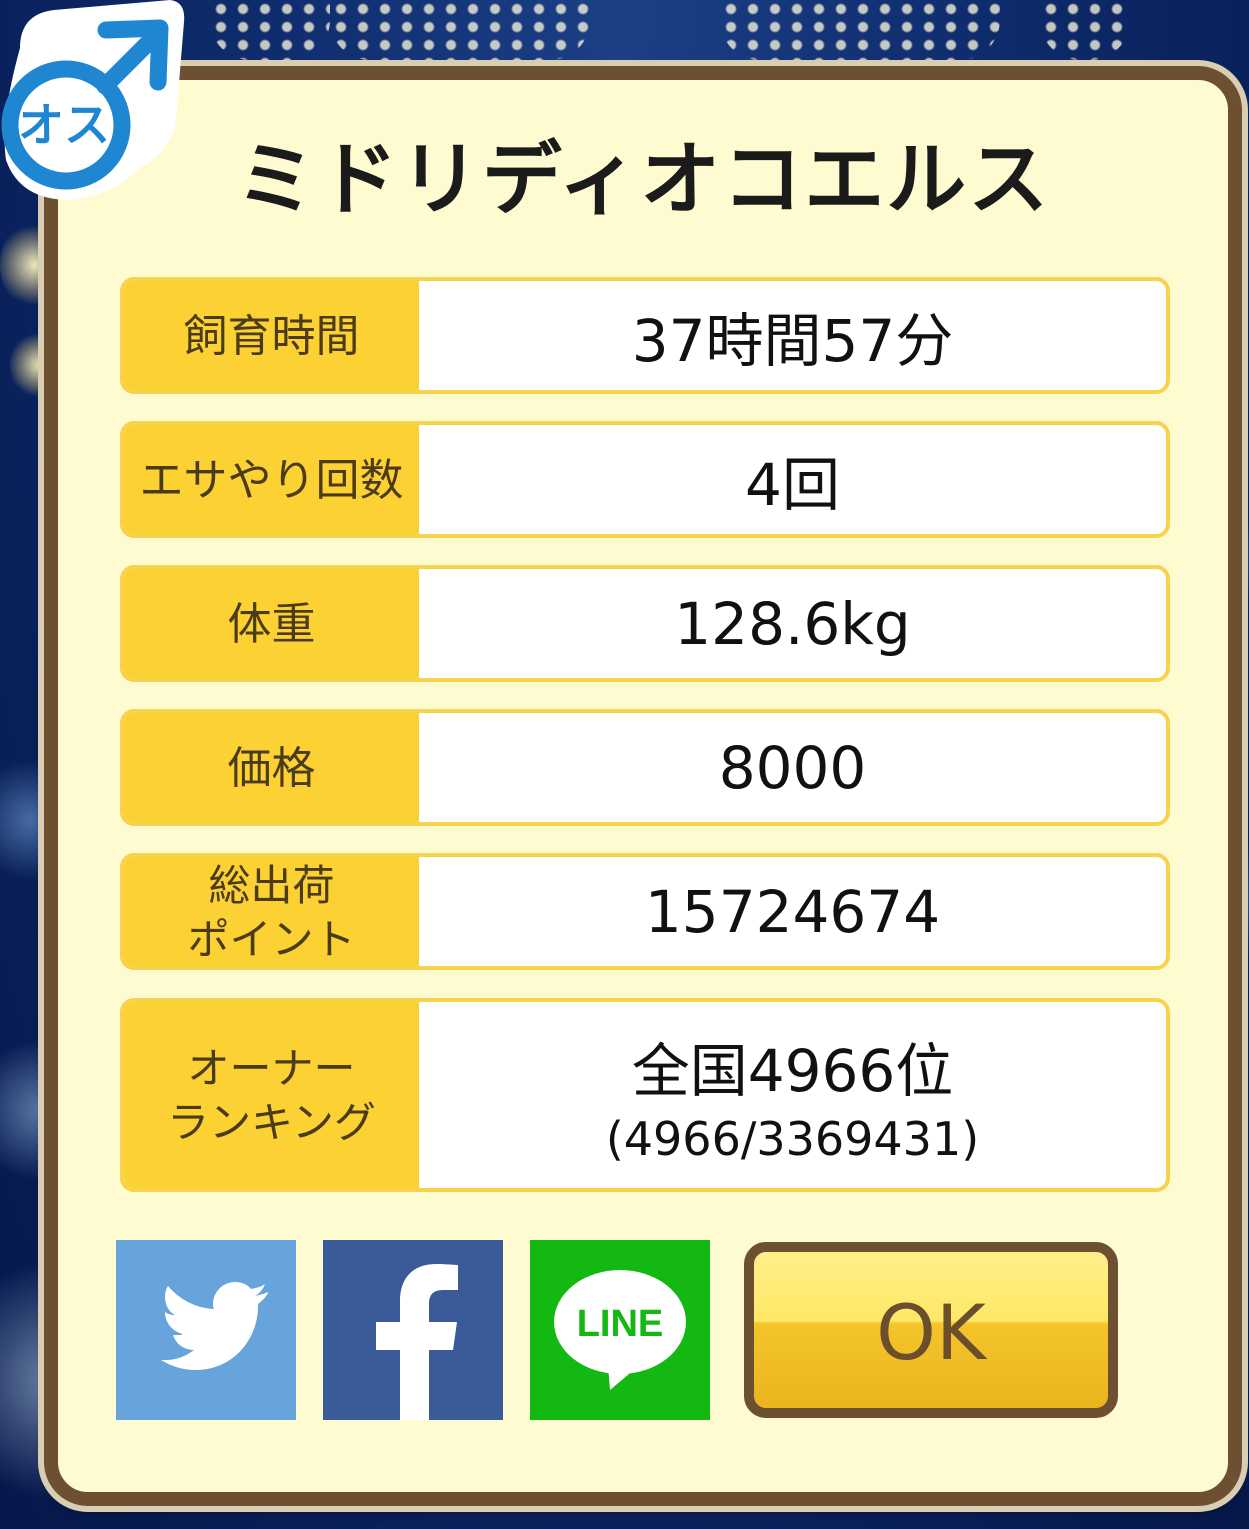 This screenshot has width=1249, height=1529. I want to click on stat-value-text: 15724674, so click(792, 911).